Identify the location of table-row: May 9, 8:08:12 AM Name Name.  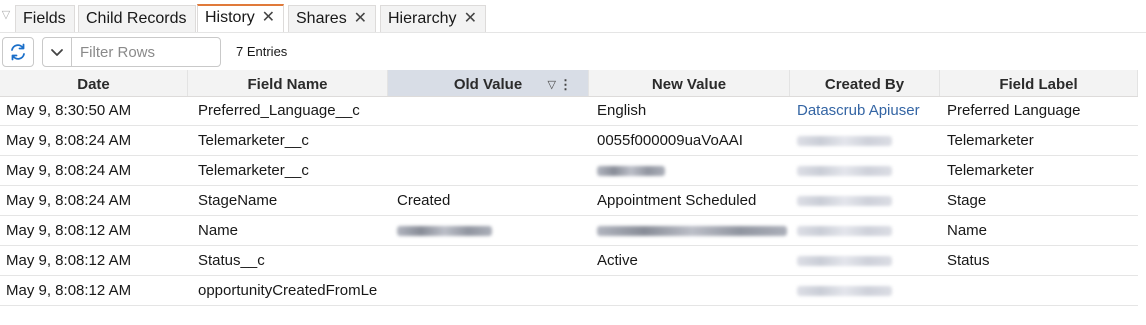
(569, 231).